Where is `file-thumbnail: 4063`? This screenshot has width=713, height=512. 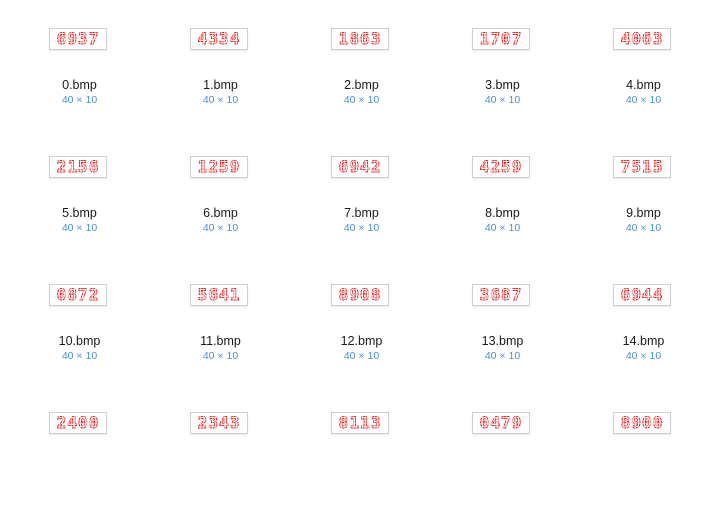 file-thumbnail: 4063 is located at coordinates (642, 39).